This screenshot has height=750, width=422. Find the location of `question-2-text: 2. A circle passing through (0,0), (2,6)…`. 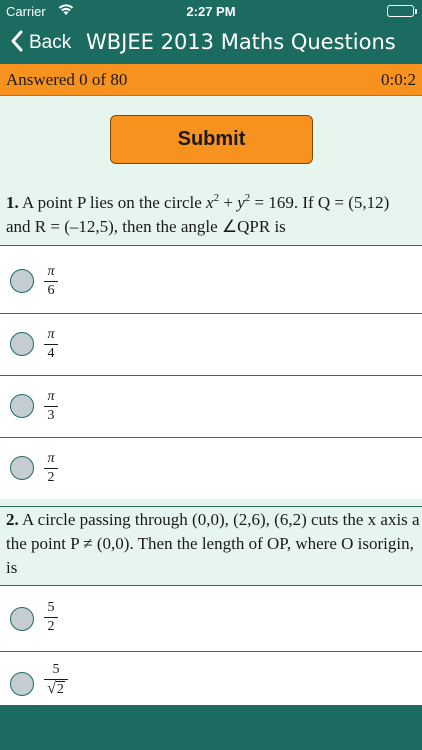

question-2-text: 2. A circle passing through (0,0), (2,6)… is located at coordinates (211, 543).